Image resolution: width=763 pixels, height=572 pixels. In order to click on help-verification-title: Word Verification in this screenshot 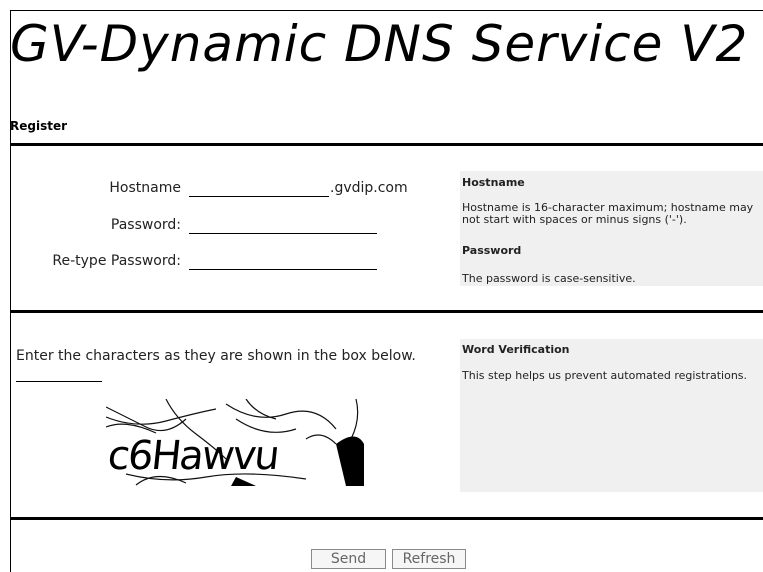, I will do `click(516, 349)`.